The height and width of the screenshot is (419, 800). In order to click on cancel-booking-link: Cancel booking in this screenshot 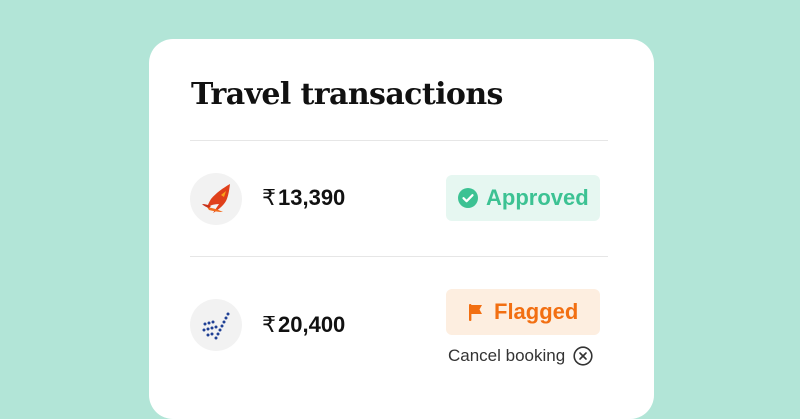, I will do `click(520, 356)`.